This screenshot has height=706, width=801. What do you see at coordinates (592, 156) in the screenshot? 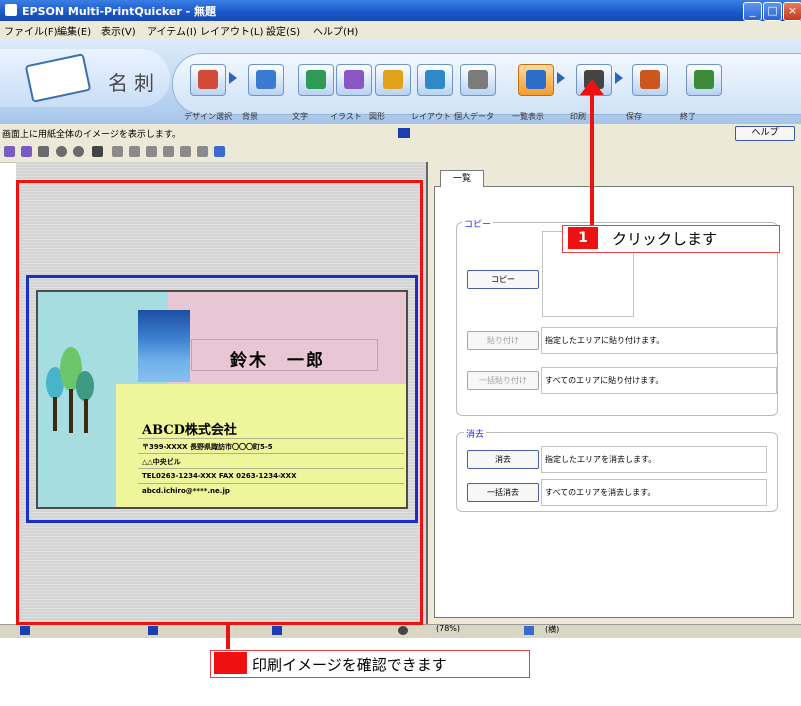
I see `callout-arrow-line` at bounding box center [592, 156].